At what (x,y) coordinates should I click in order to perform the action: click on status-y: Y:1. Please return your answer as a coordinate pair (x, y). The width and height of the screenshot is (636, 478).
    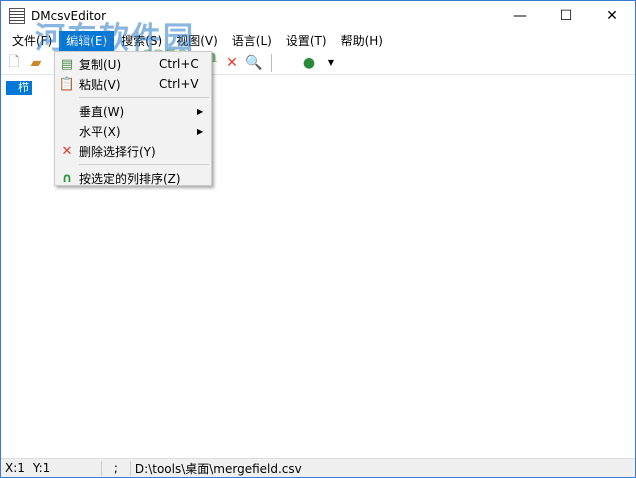
    Looking at the image, I should click on (41, 468).